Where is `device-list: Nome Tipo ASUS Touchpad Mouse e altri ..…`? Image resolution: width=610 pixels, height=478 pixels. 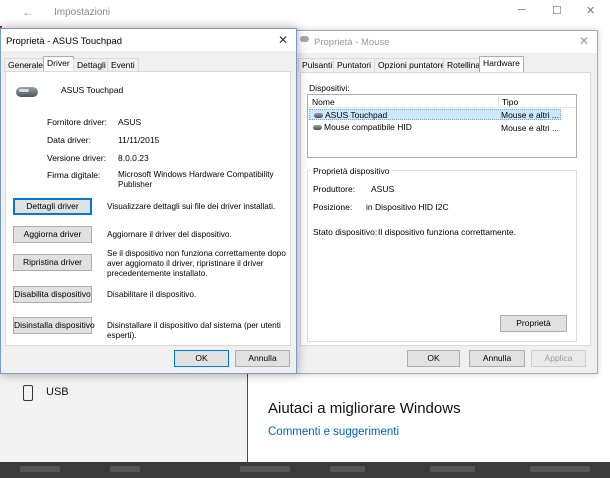
device-list: Nome Tipo ASUS Touchpad Mouse e altri ..… is located at coordinates (442, 126).